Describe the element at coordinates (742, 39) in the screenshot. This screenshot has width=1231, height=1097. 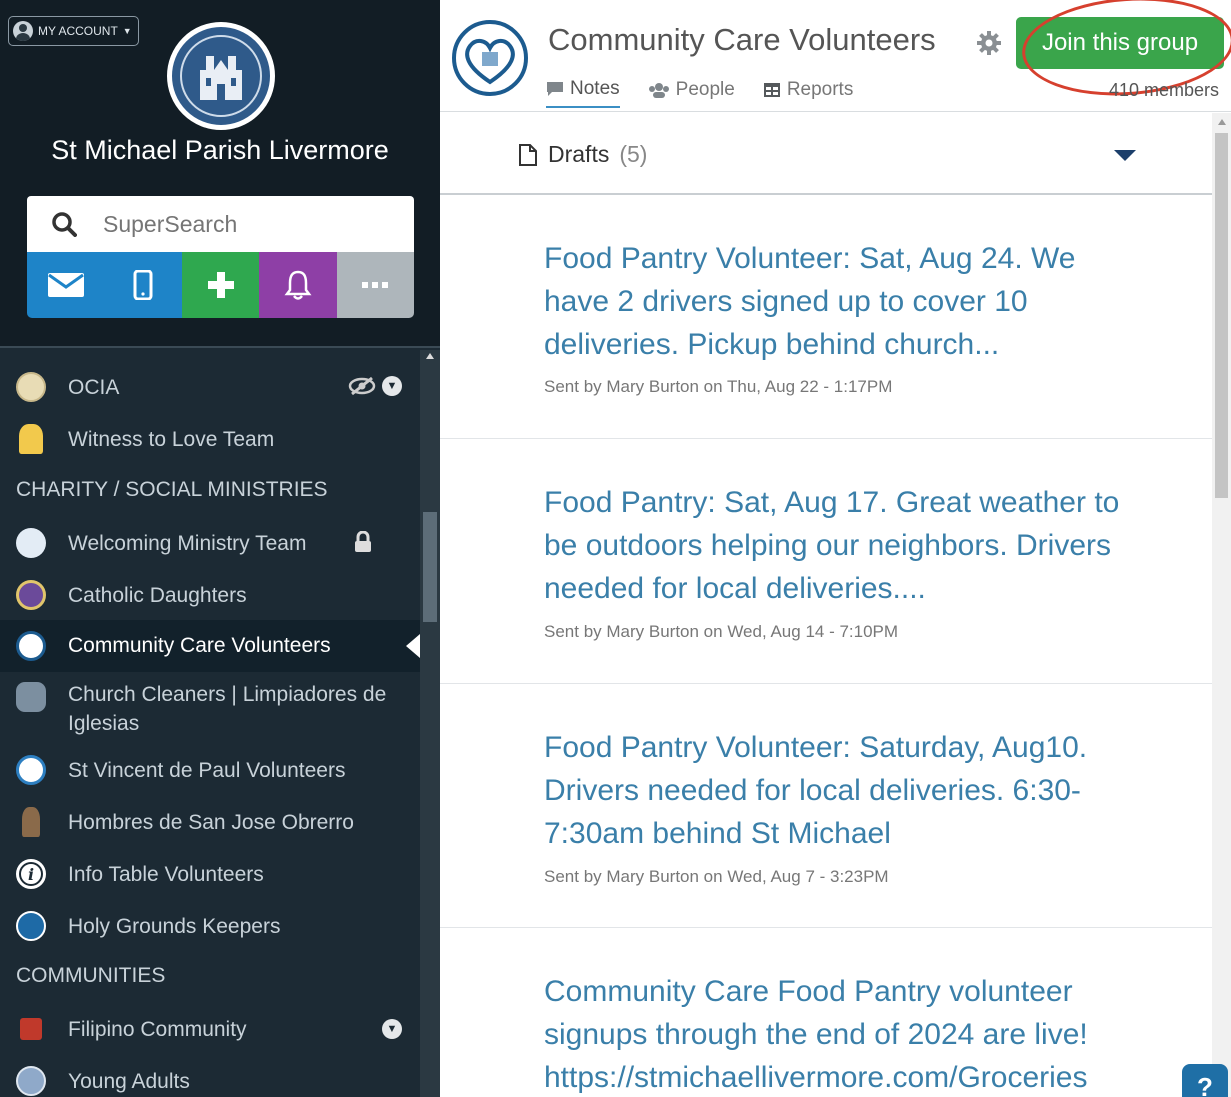
I see `group-title: Community Care Volunteers` at that location.